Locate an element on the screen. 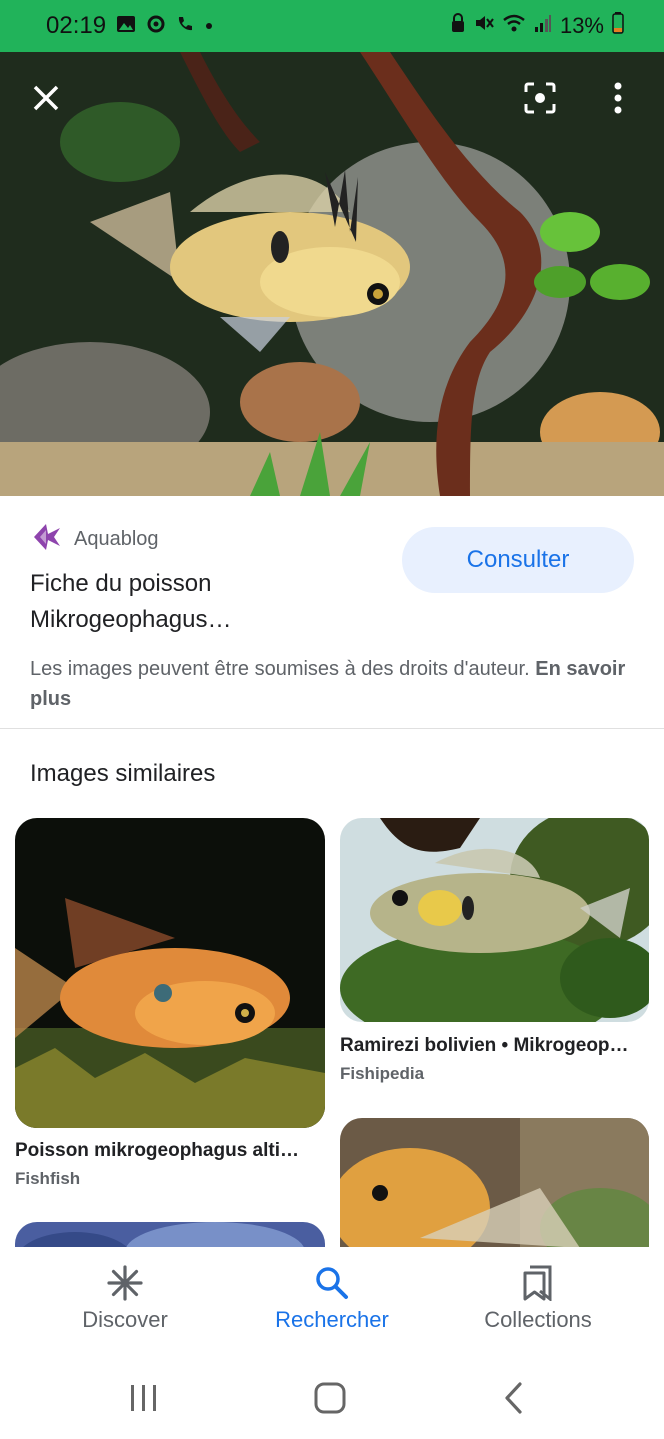 This screenshot has height=1439, width=664. home-icon is located at coordinates (330, 1398).